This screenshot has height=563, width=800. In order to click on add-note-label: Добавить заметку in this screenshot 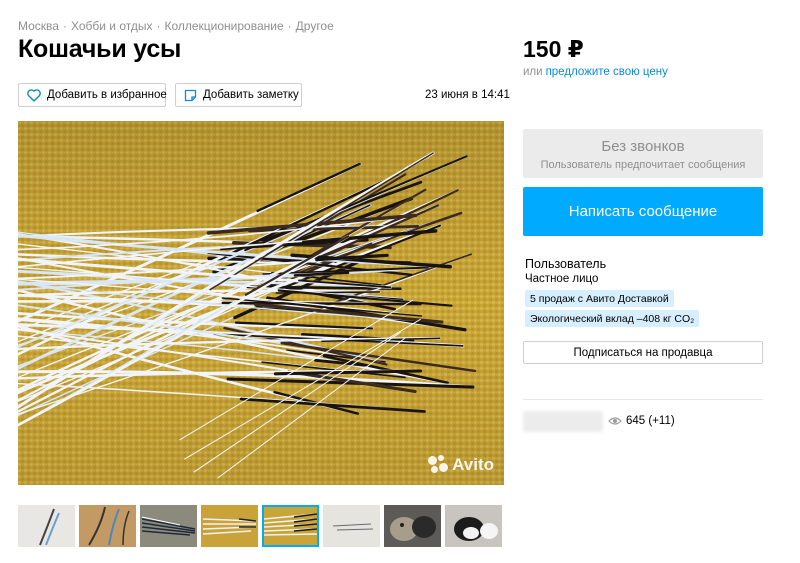, I will do `click(251, 95)`.